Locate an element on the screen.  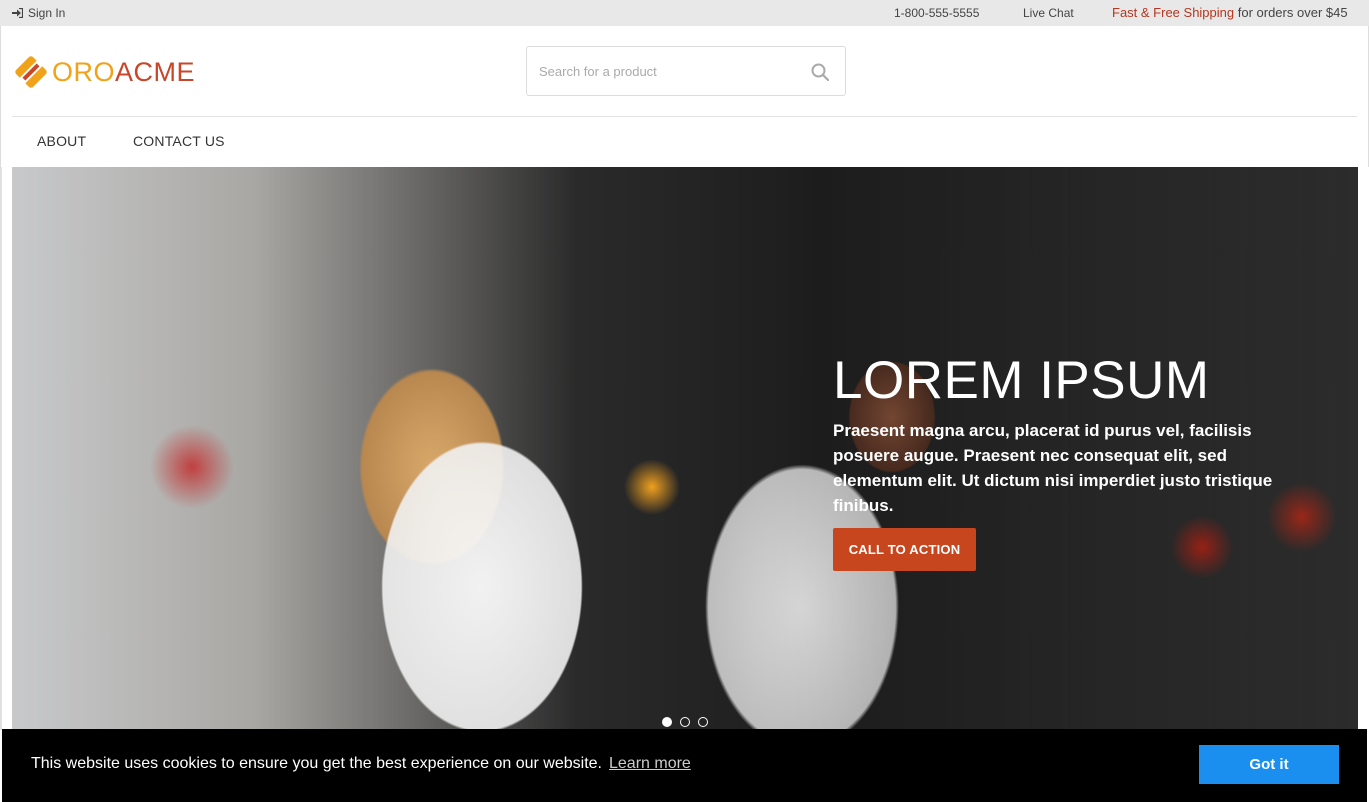
shipping-promo-accent: Fast & Free Shipping is located at coordinates (1173, 12).